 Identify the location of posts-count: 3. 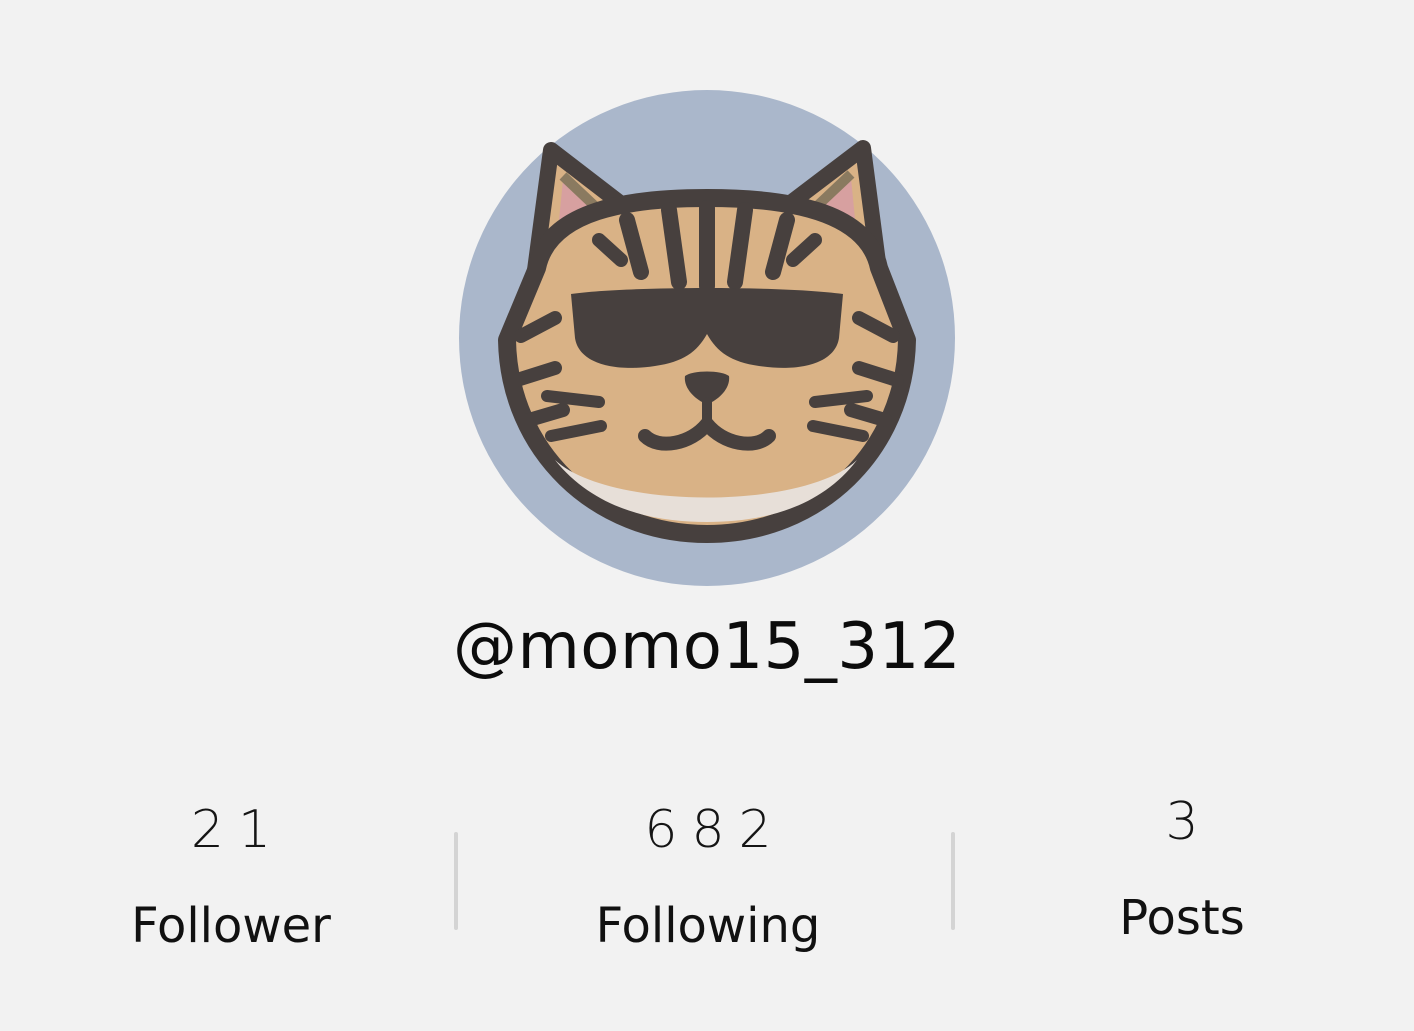
(1189, 822).